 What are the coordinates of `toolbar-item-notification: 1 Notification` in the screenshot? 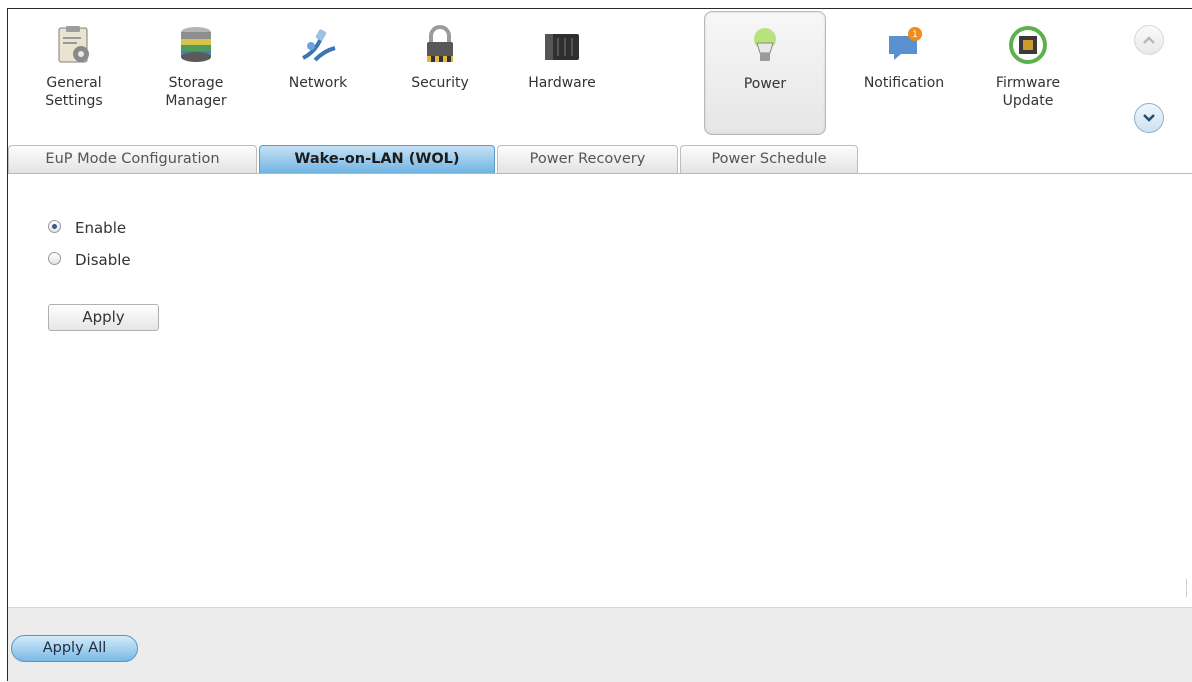 It's located at (904, 72).